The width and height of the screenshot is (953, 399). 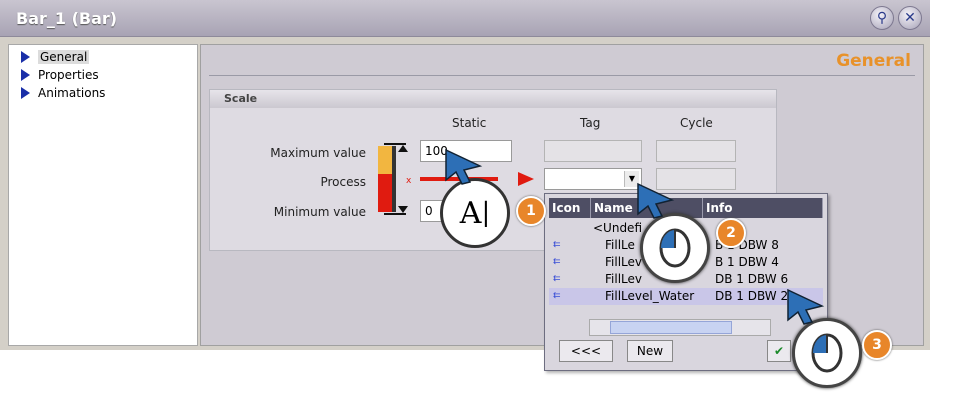 I want to click on nav-item-general: General, so click(x=55, y=57).